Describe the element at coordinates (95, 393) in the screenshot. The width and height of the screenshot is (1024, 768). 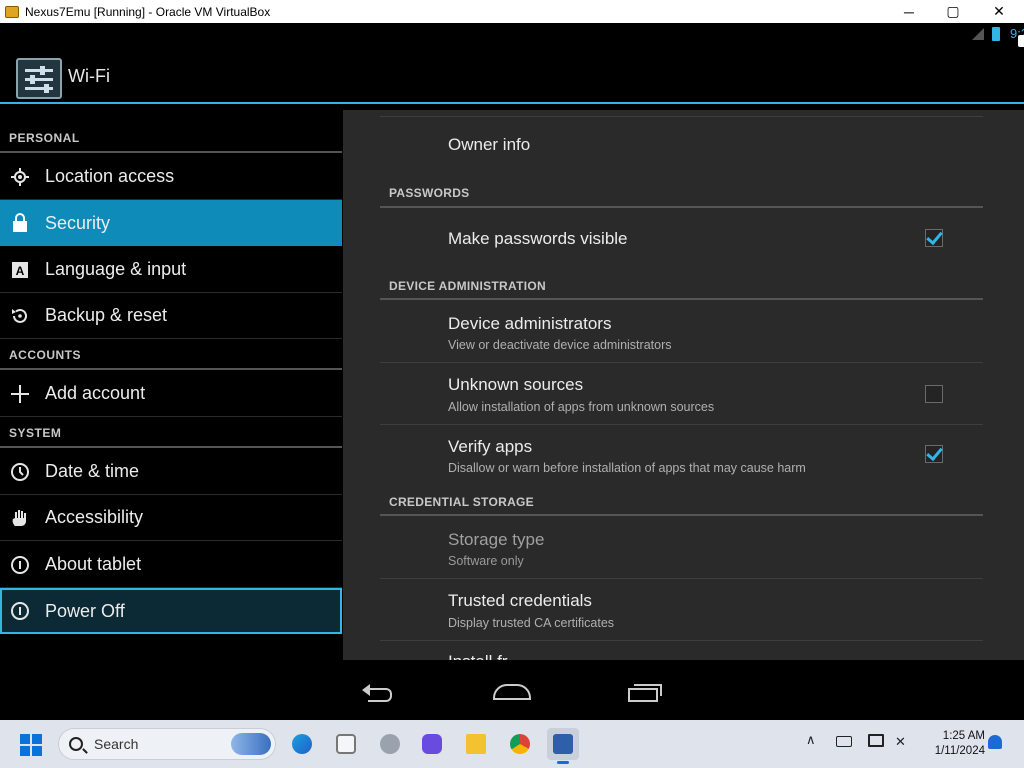
I see `nav-item-label: Add account` at that location.